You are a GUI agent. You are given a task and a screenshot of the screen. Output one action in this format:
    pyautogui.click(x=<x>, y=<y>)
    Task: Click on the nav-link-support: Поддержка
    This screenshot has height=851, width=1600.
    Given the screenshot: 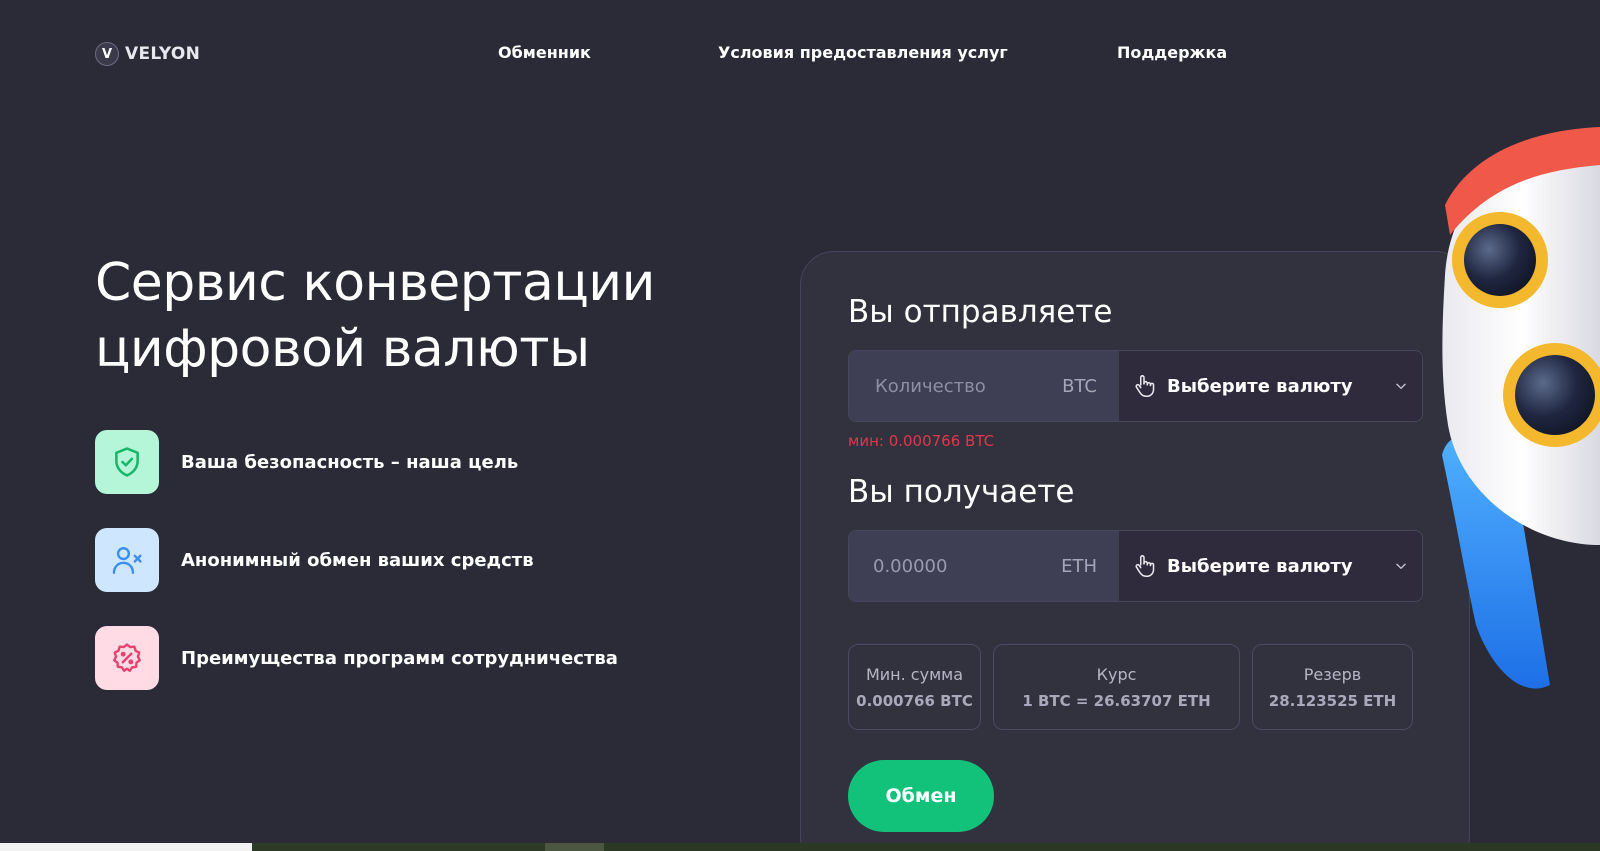 What is the action you would take?
    pyautogui.click(x=1172, y=52)
    